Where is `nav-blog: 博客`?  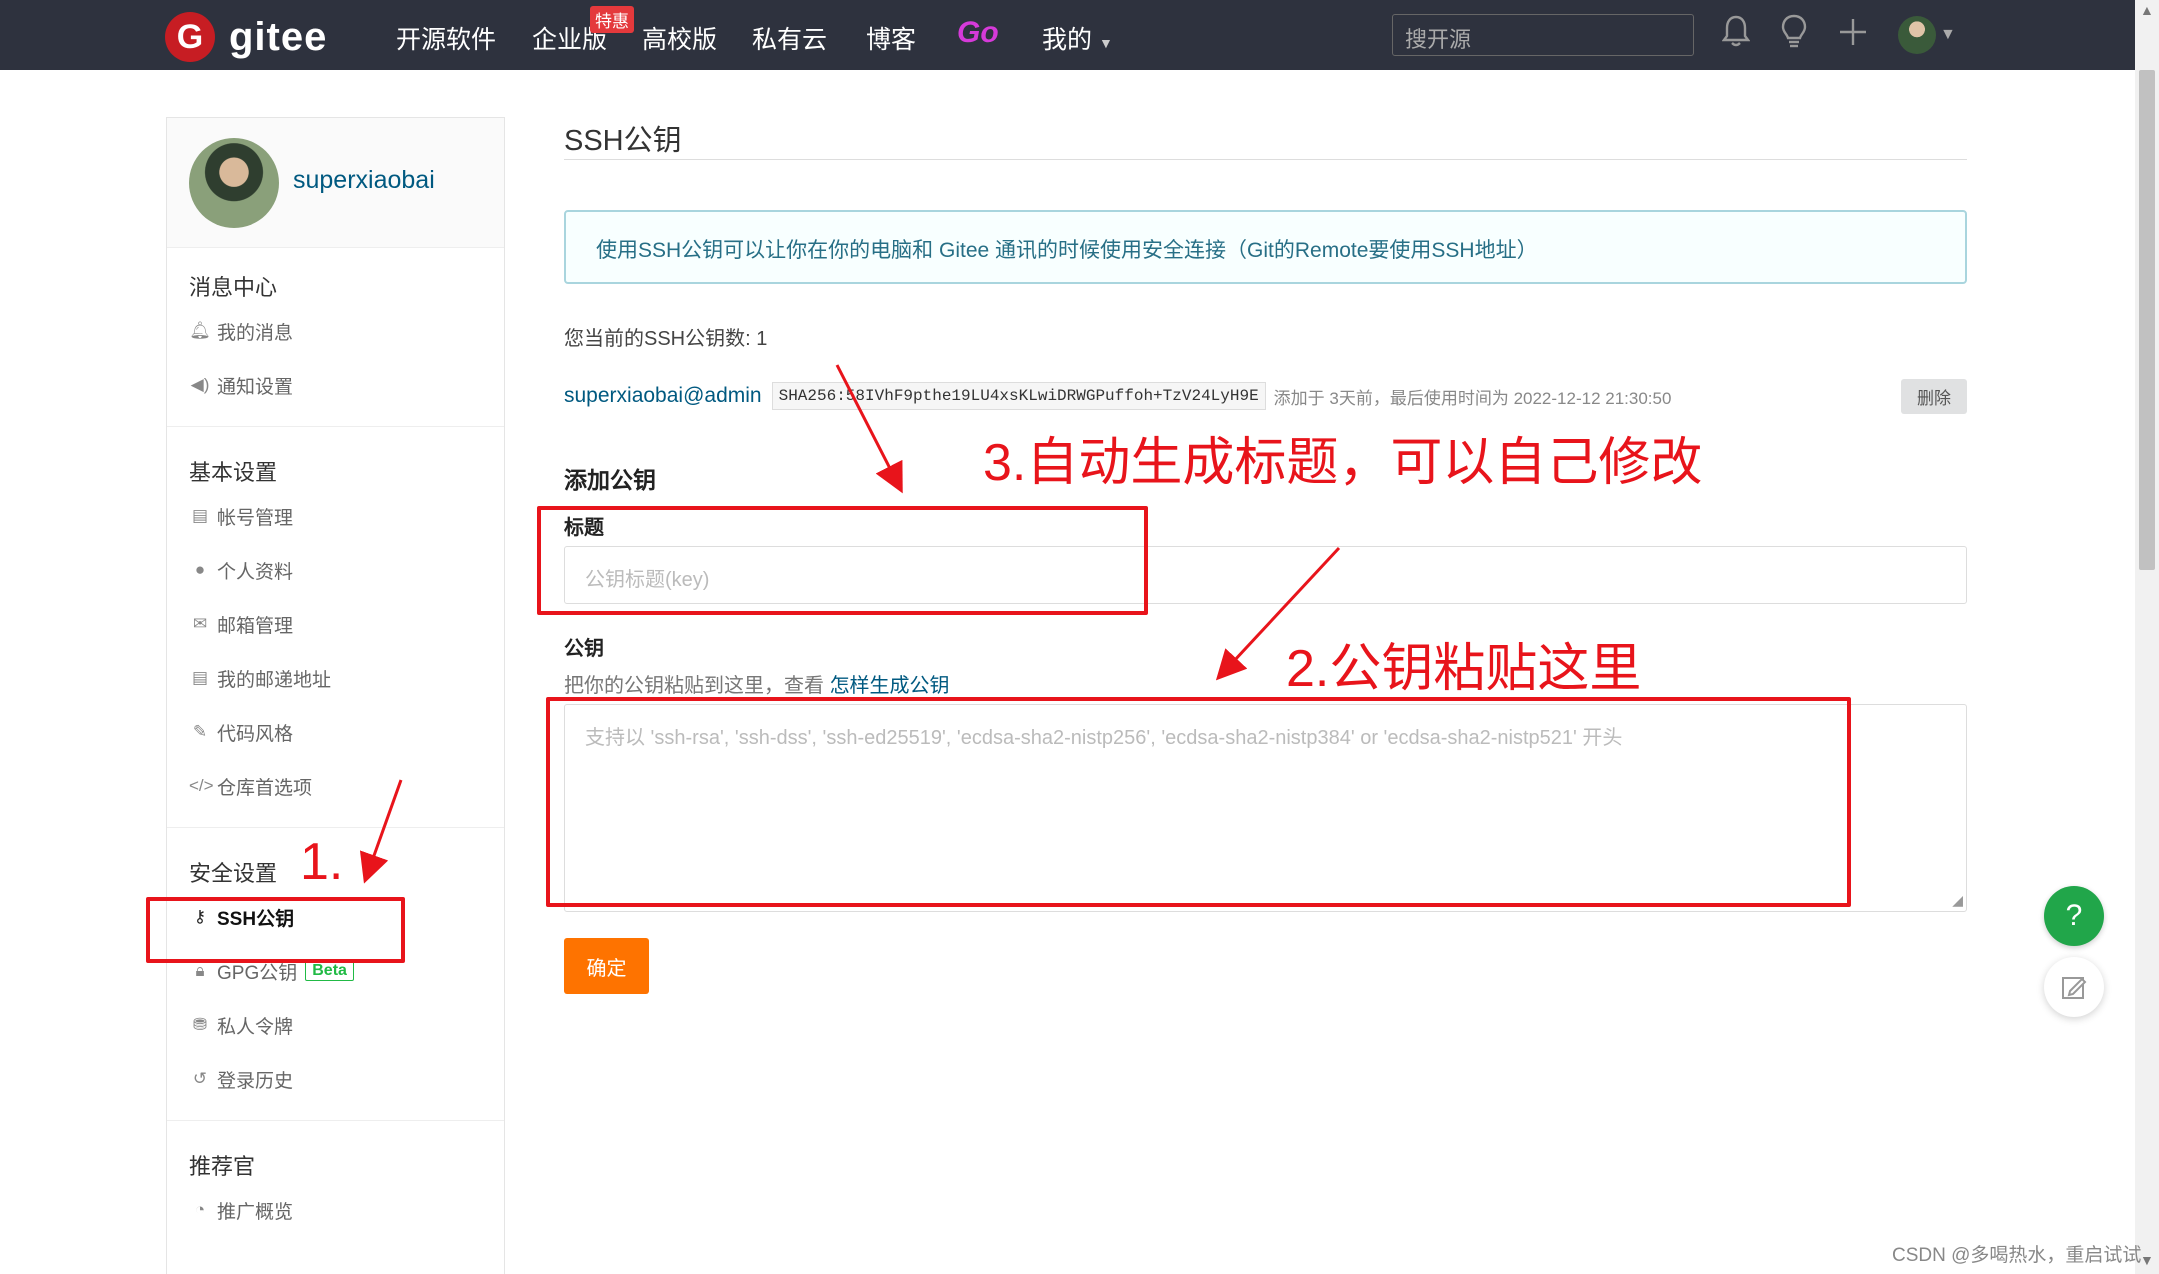 nav-blog: 博客 is located at coordinates (891, 38).